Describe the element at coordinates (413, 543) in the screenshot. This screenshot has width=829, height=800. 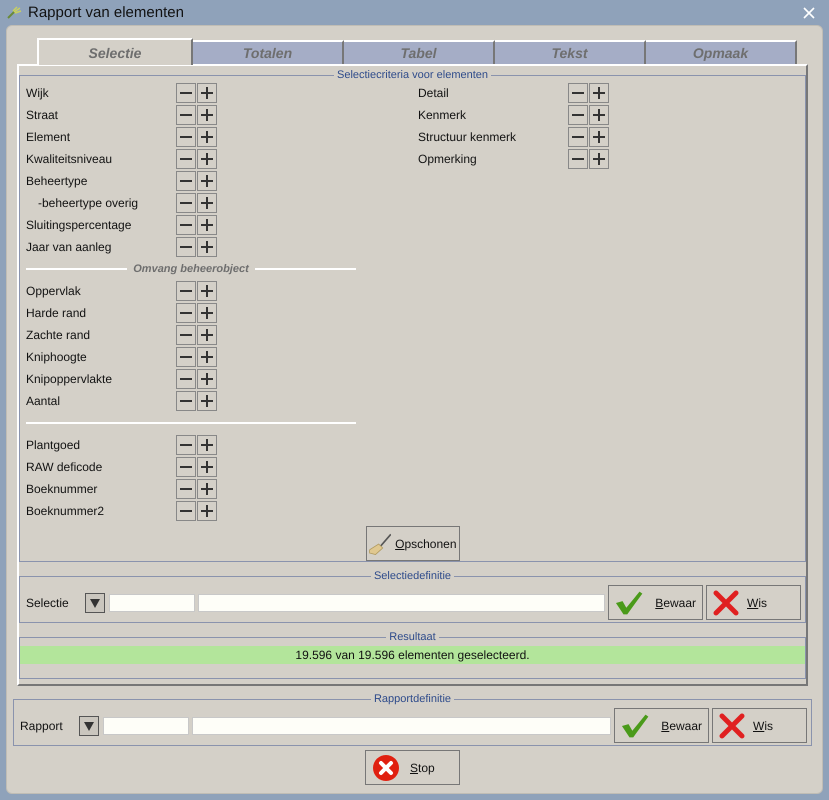
I see `clean-up-button: Opschonen` at that location.